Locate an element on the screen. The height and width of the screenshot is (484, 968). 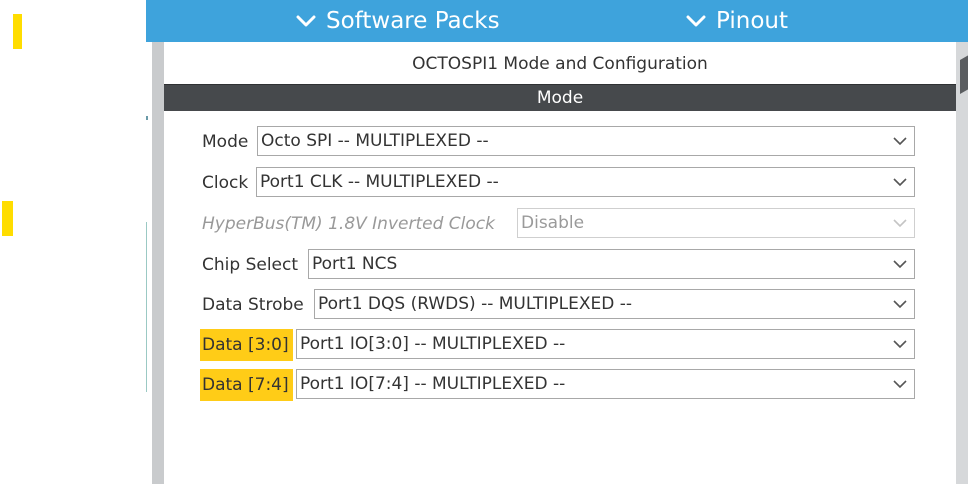
mode-label: Mode is located at coordinates (225, 142).